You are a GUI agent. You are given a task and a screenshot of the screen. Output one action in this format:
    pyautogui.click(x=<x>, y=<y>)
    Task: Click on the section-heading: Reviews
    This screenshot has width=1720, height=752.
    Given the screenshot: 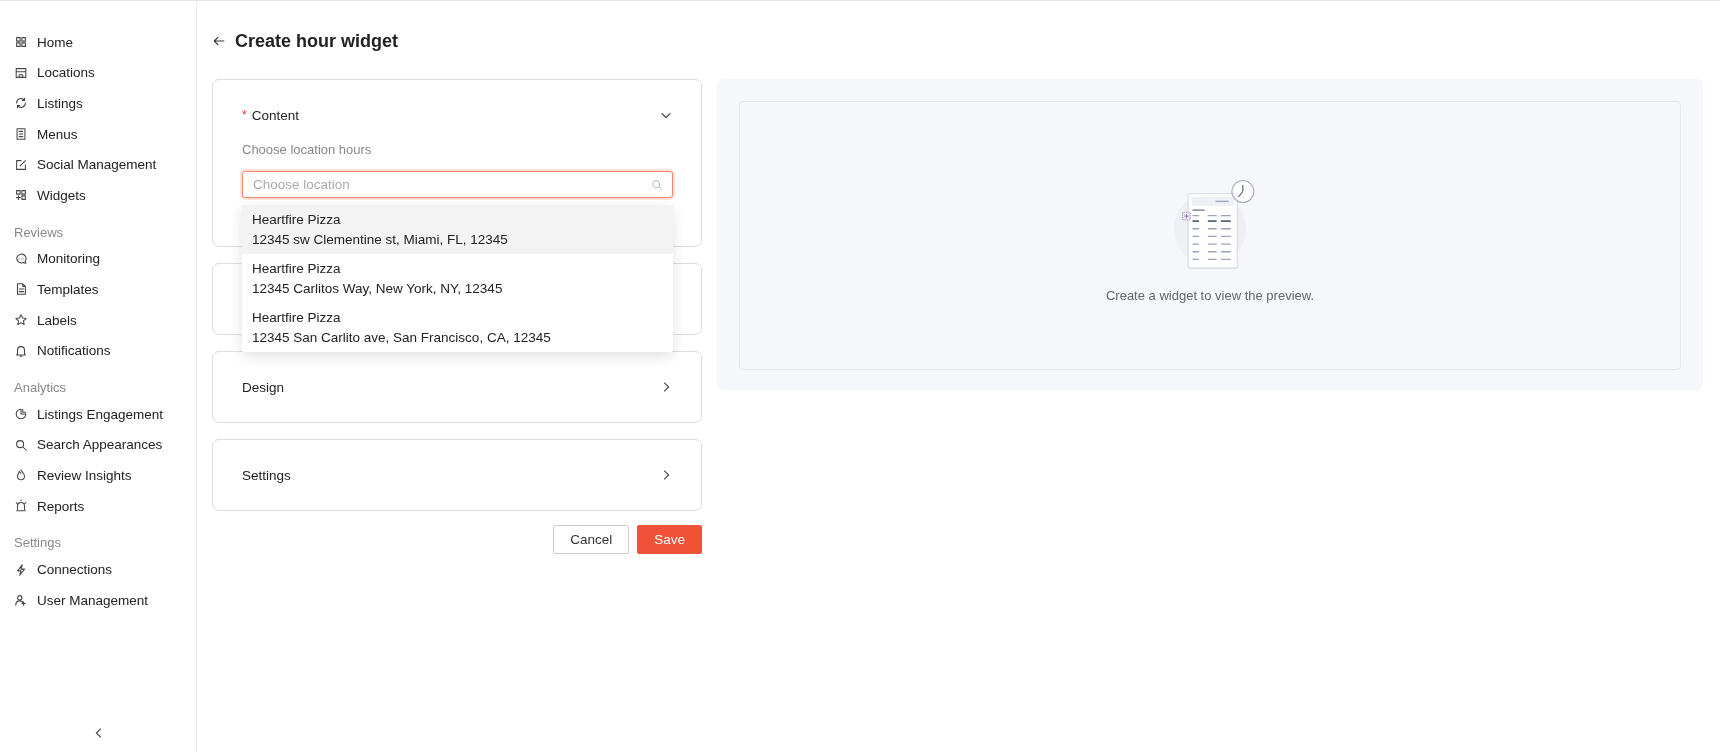 What is the action you would take?
    pyautogui.click(x=39, y=232)
    